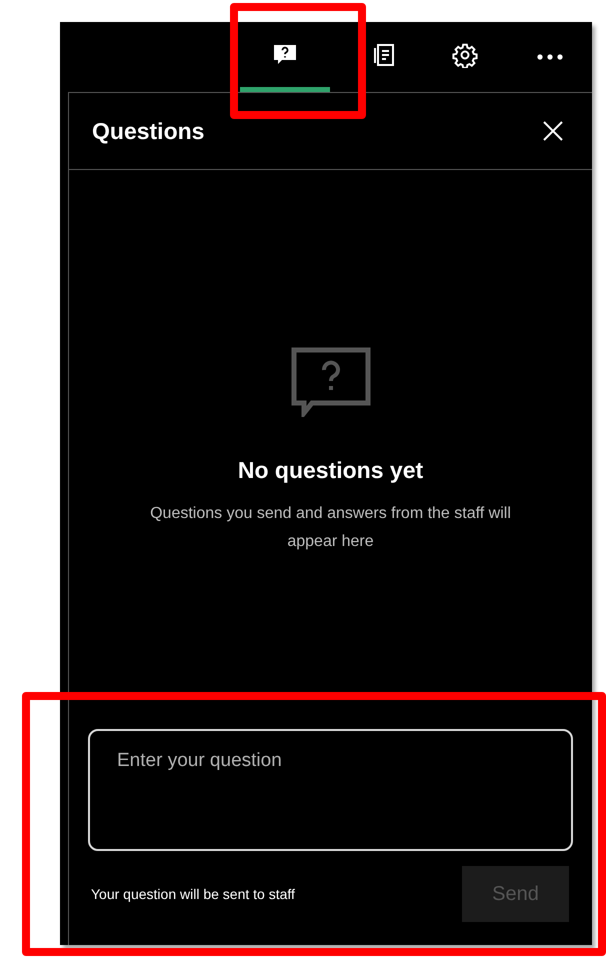  Describe the element at coordinates (465, 55) in the screenshot. I see `gear-icon` at that location.